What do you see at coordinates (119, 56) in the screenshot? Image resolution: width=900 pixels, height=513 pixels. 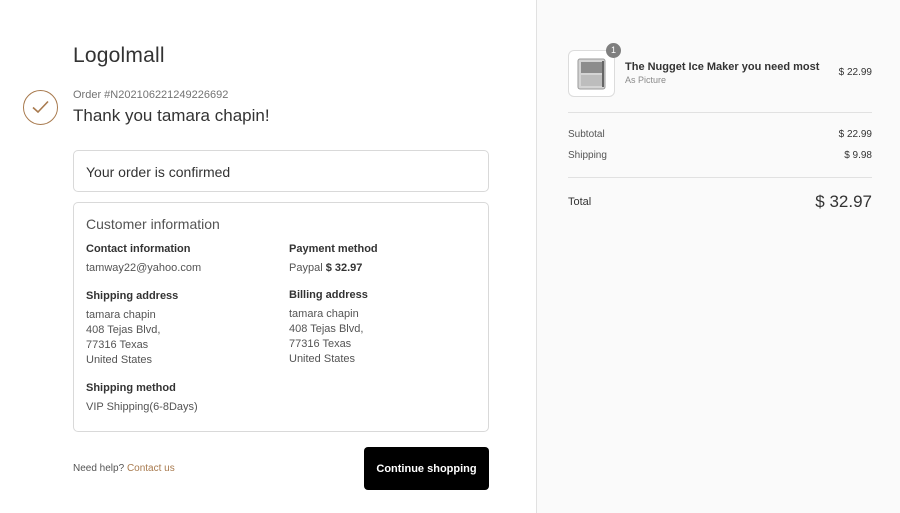 I see `store-logo: Logolmall` at bounding box center [119, 56].